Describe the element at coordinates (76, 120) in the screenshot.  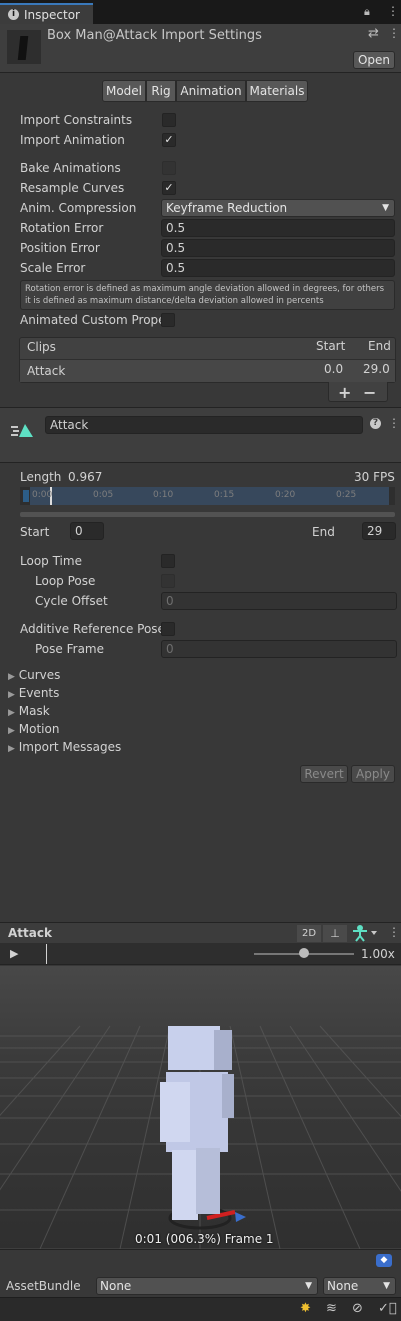
I see `import-constraints-label: Import Constraints` at that location.